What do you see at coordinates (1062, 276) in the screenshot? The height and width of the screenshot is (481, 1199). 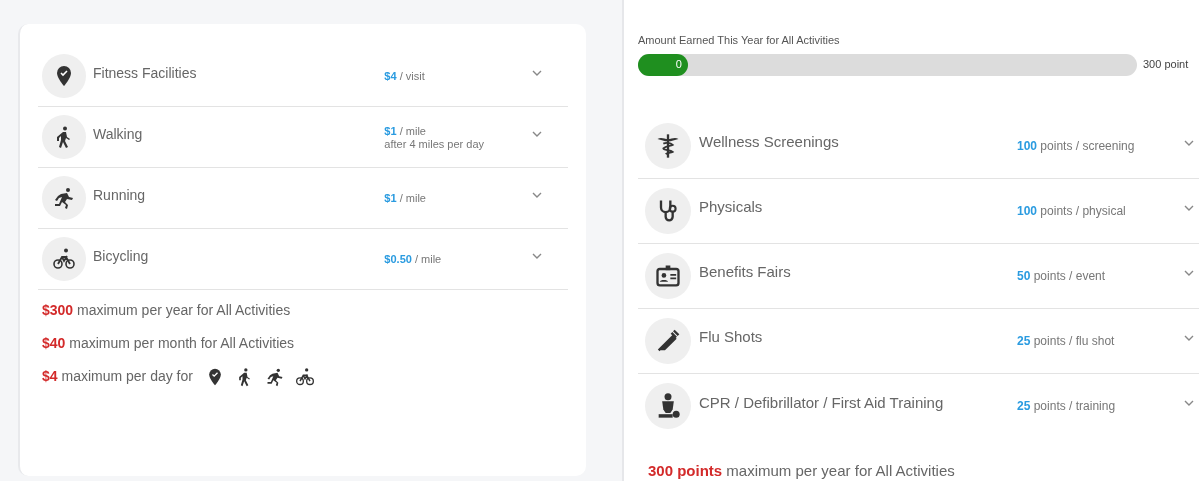 I see `rate-text: 50 points / event` at bounding box center [1062, 276].